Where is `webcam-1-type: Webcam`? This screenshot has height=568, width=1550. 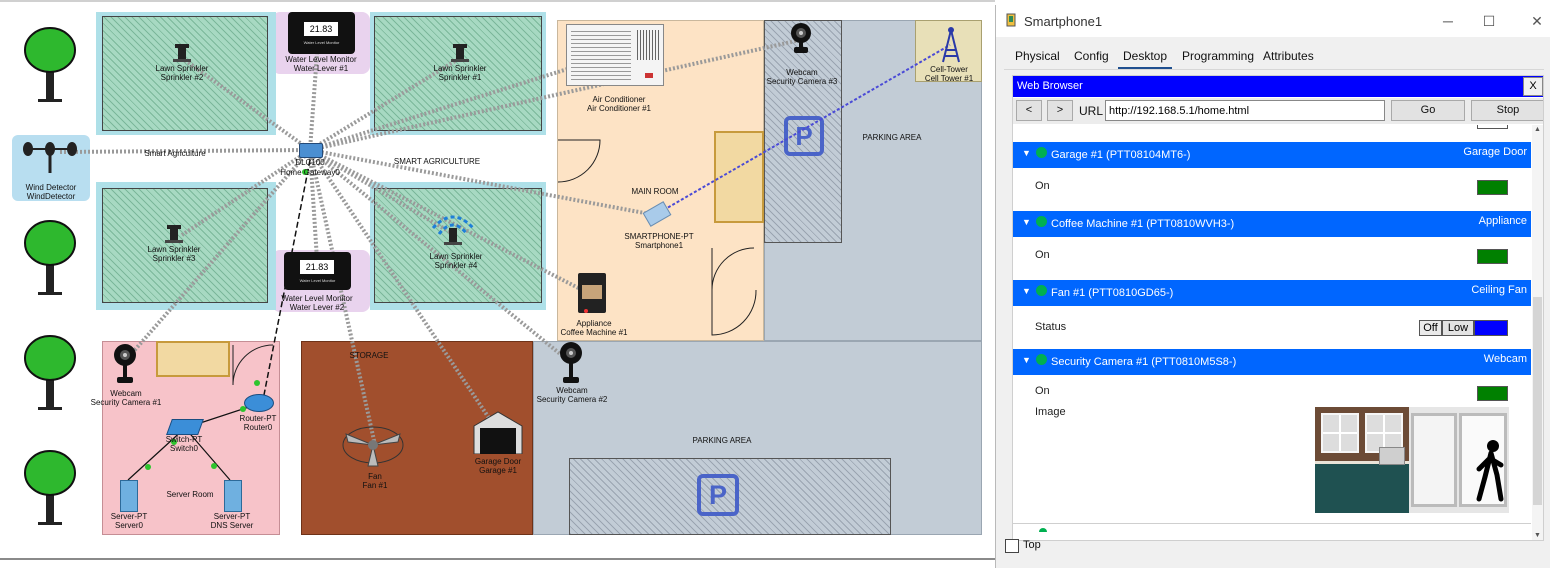
webcam-1-type: Webcam is located at coordinates (126, 393).